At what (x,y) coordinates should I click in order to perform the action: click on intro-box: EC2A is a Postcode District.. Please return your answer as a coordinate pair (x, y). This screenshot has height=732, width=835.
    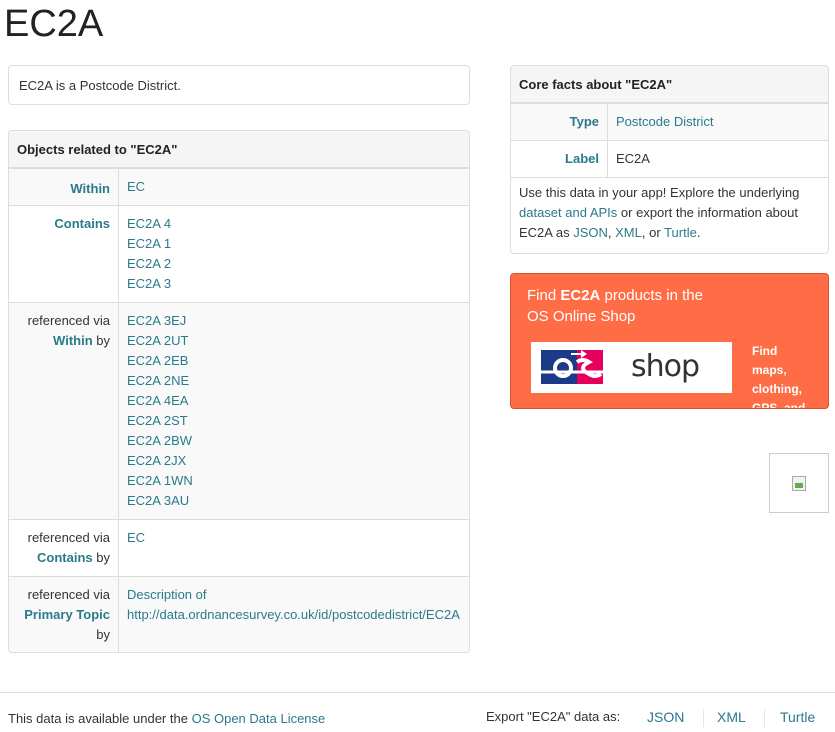
    Looking at the image, I should click on (239, 85).